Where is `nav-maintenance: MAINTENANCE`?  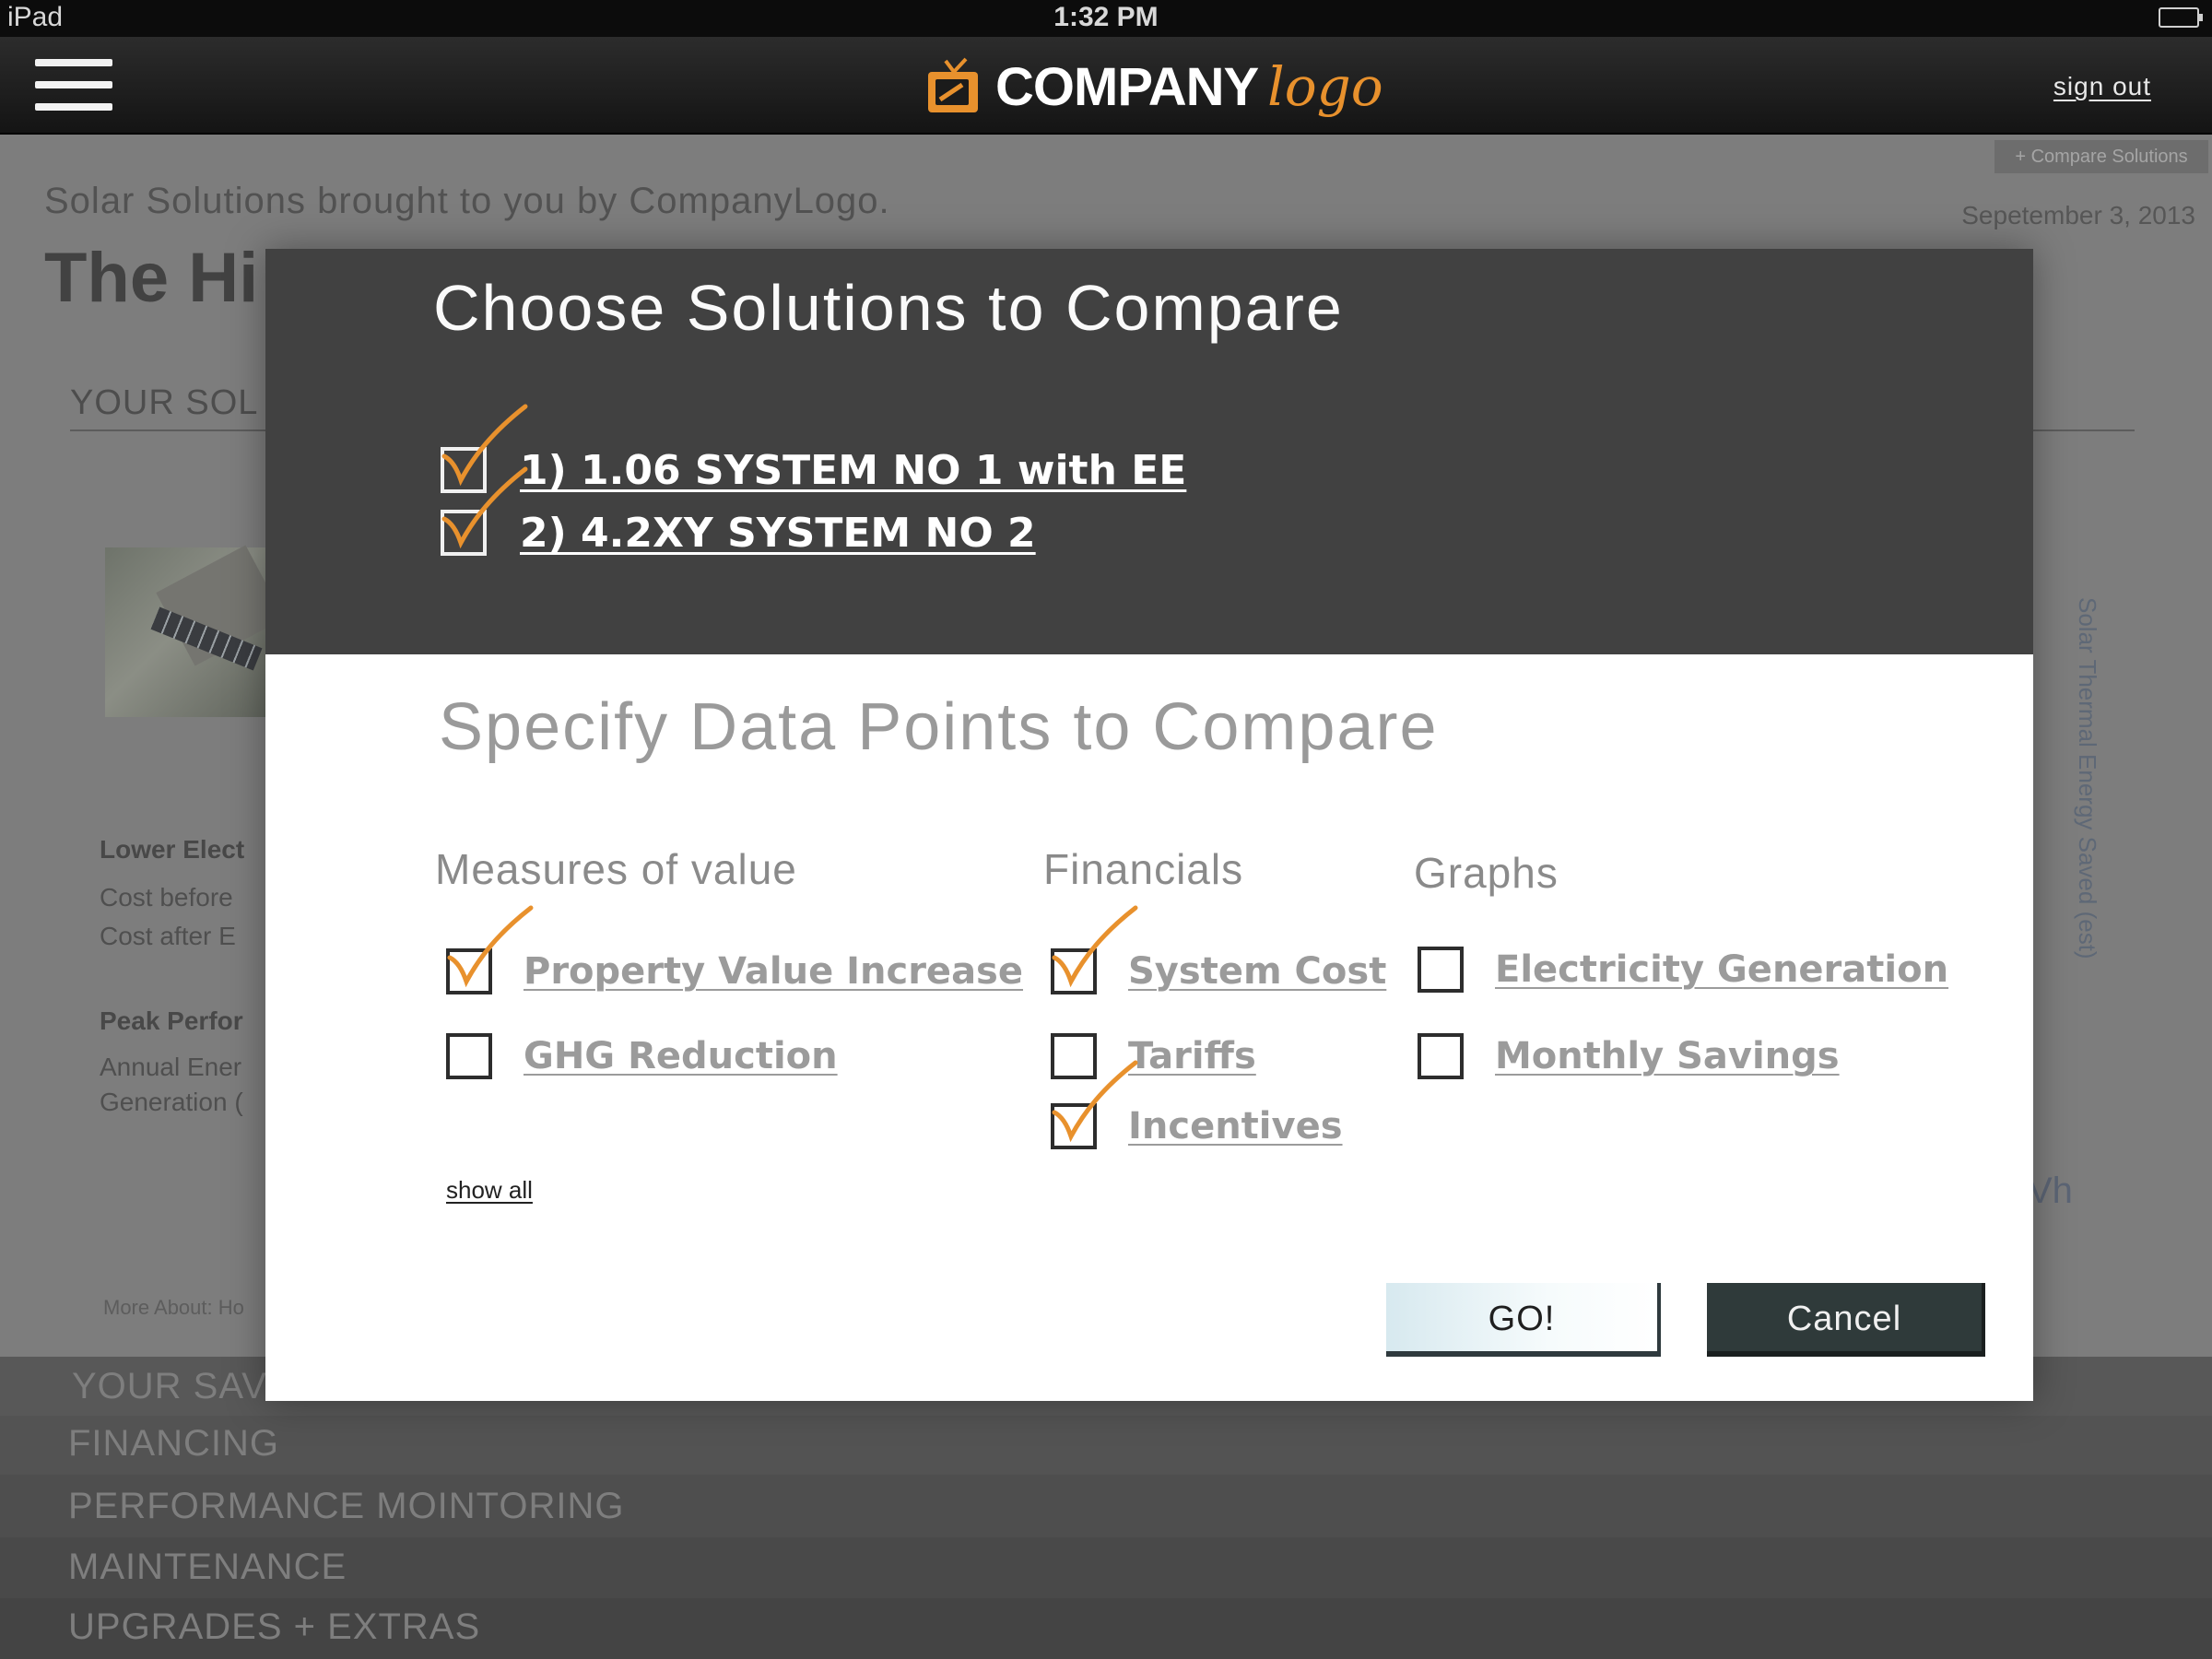
nav-maintenance: MAINTENANCE is located at coordinates (1106, 1567).